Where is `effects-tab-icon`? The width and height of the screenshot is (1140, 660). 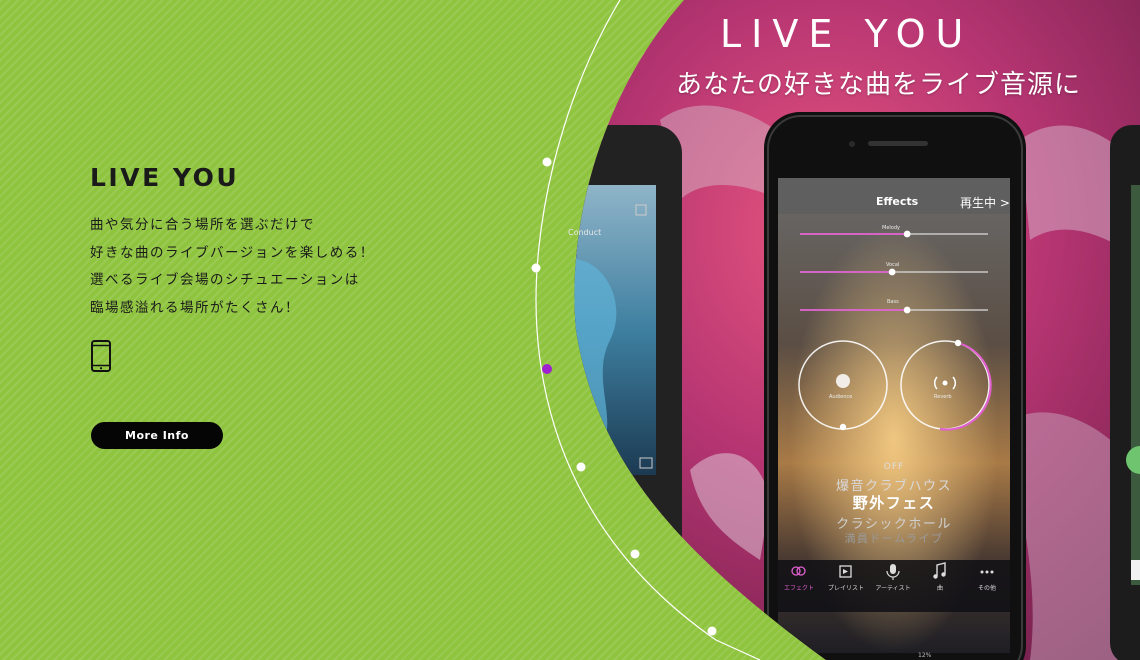 effects-tab-icon is located at coordinates (798, 571).